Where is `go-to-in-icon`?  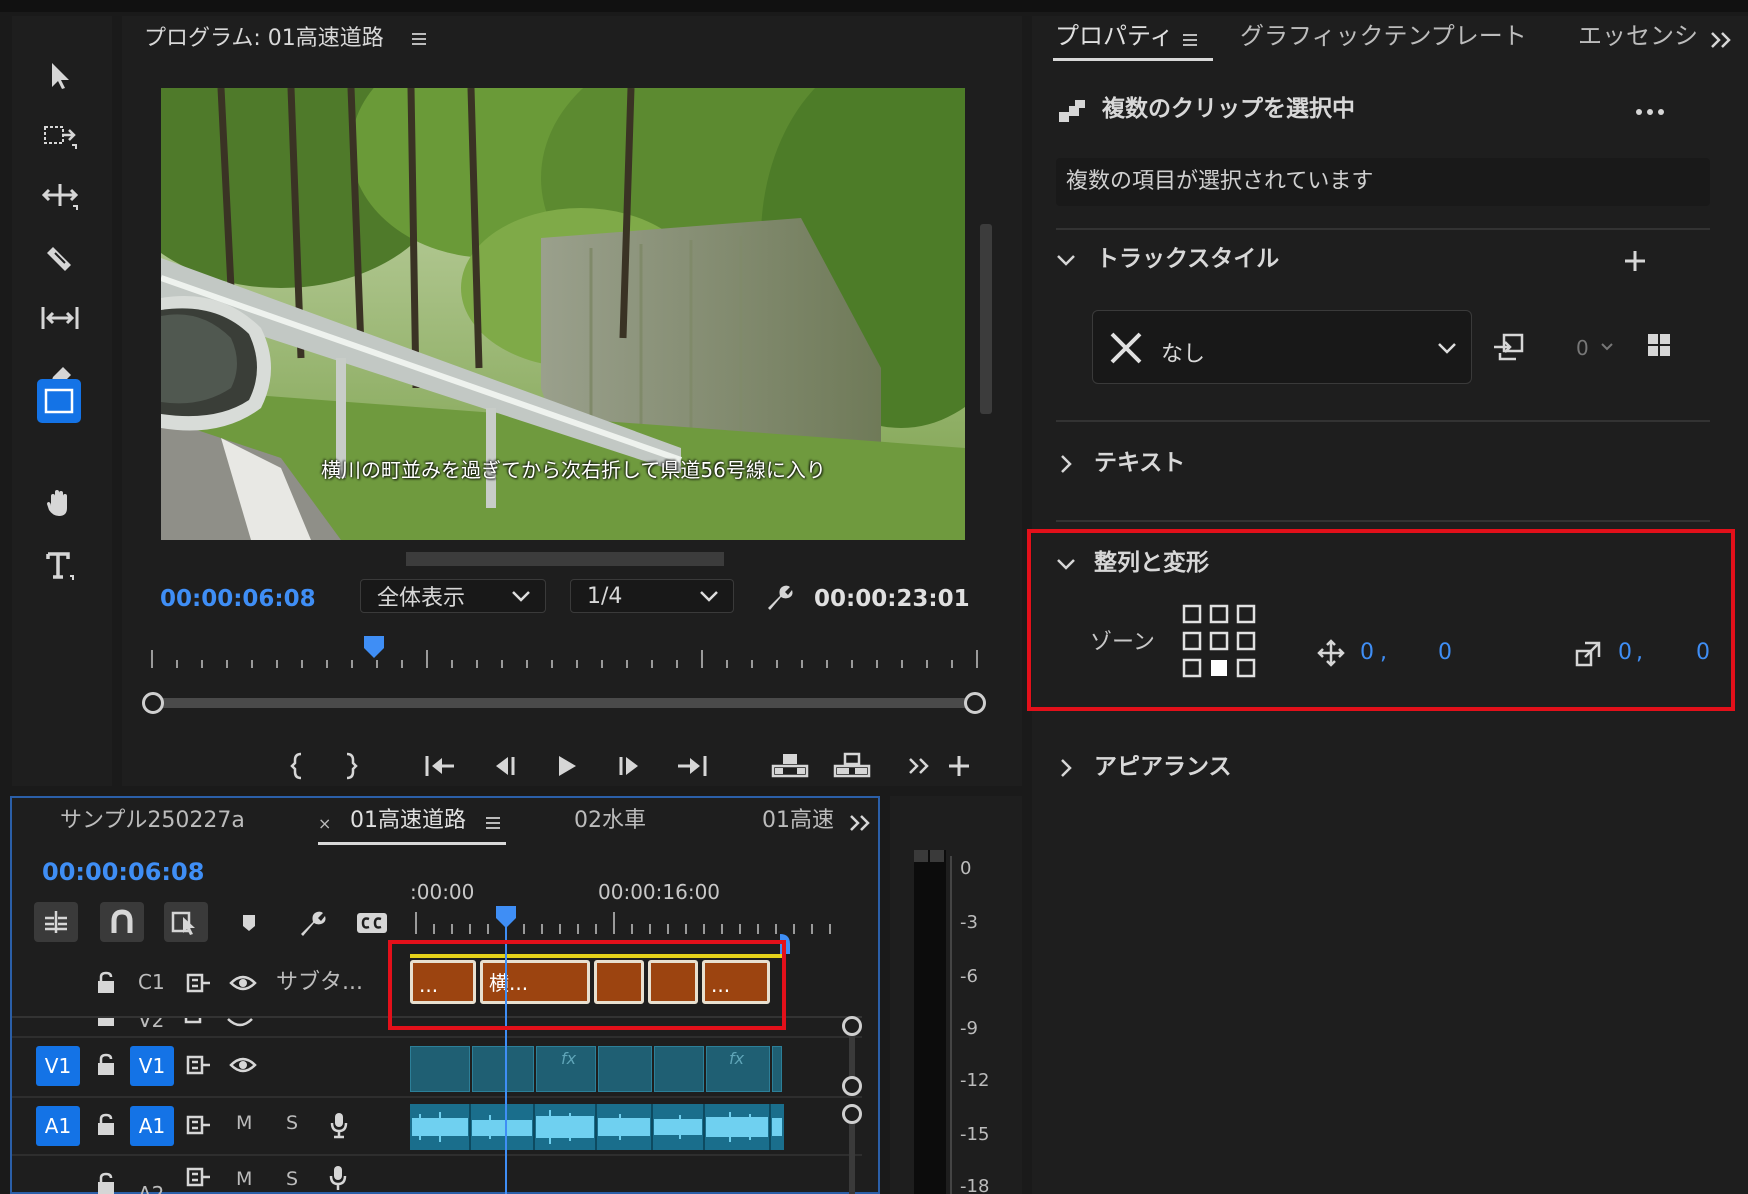 go-to-in-icon is located at coordinates (440, 766).